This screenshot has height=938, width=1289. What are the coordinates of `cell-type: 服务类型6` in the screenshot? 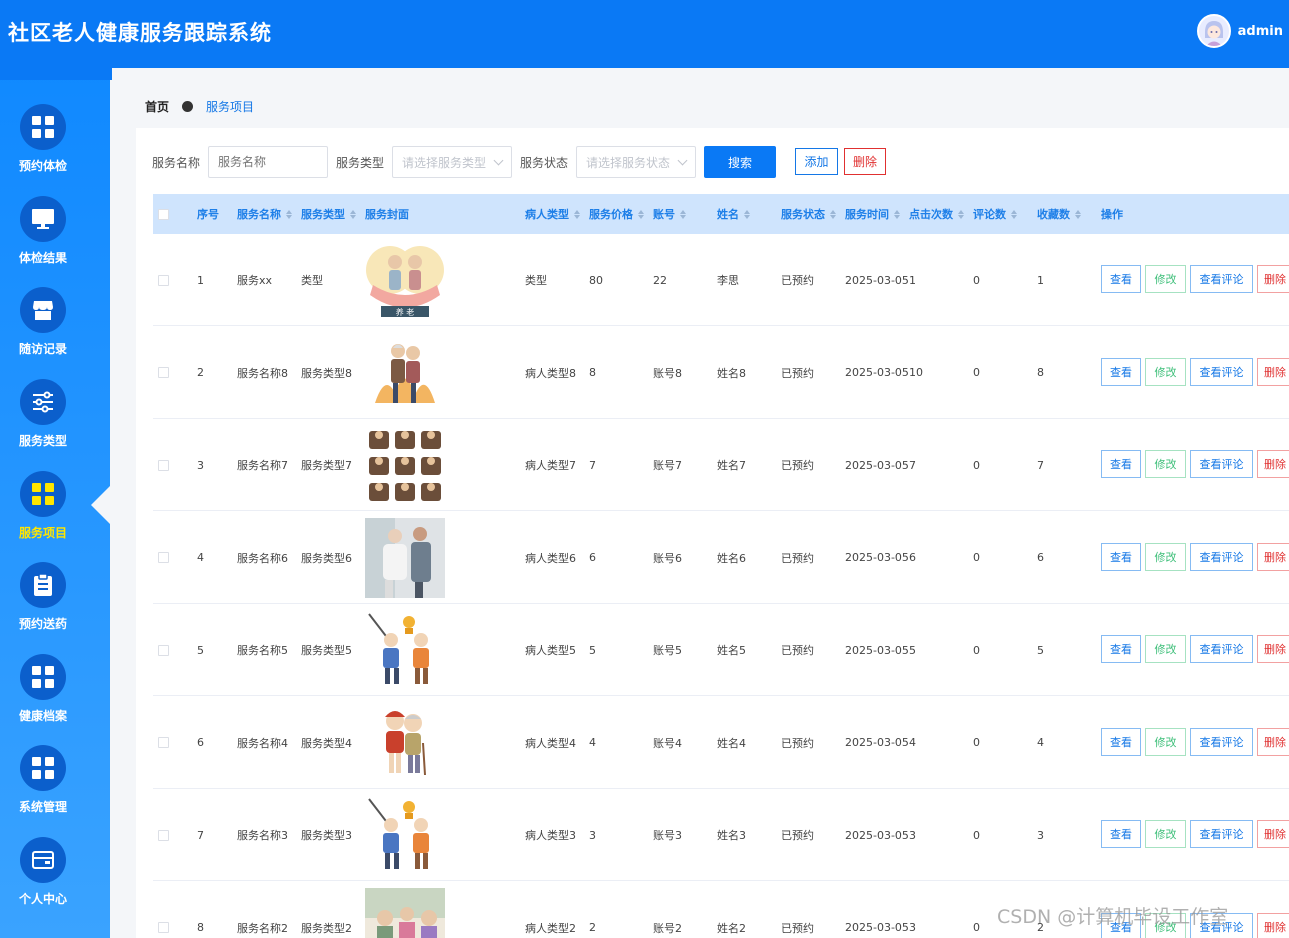 It's located at (326, 558).